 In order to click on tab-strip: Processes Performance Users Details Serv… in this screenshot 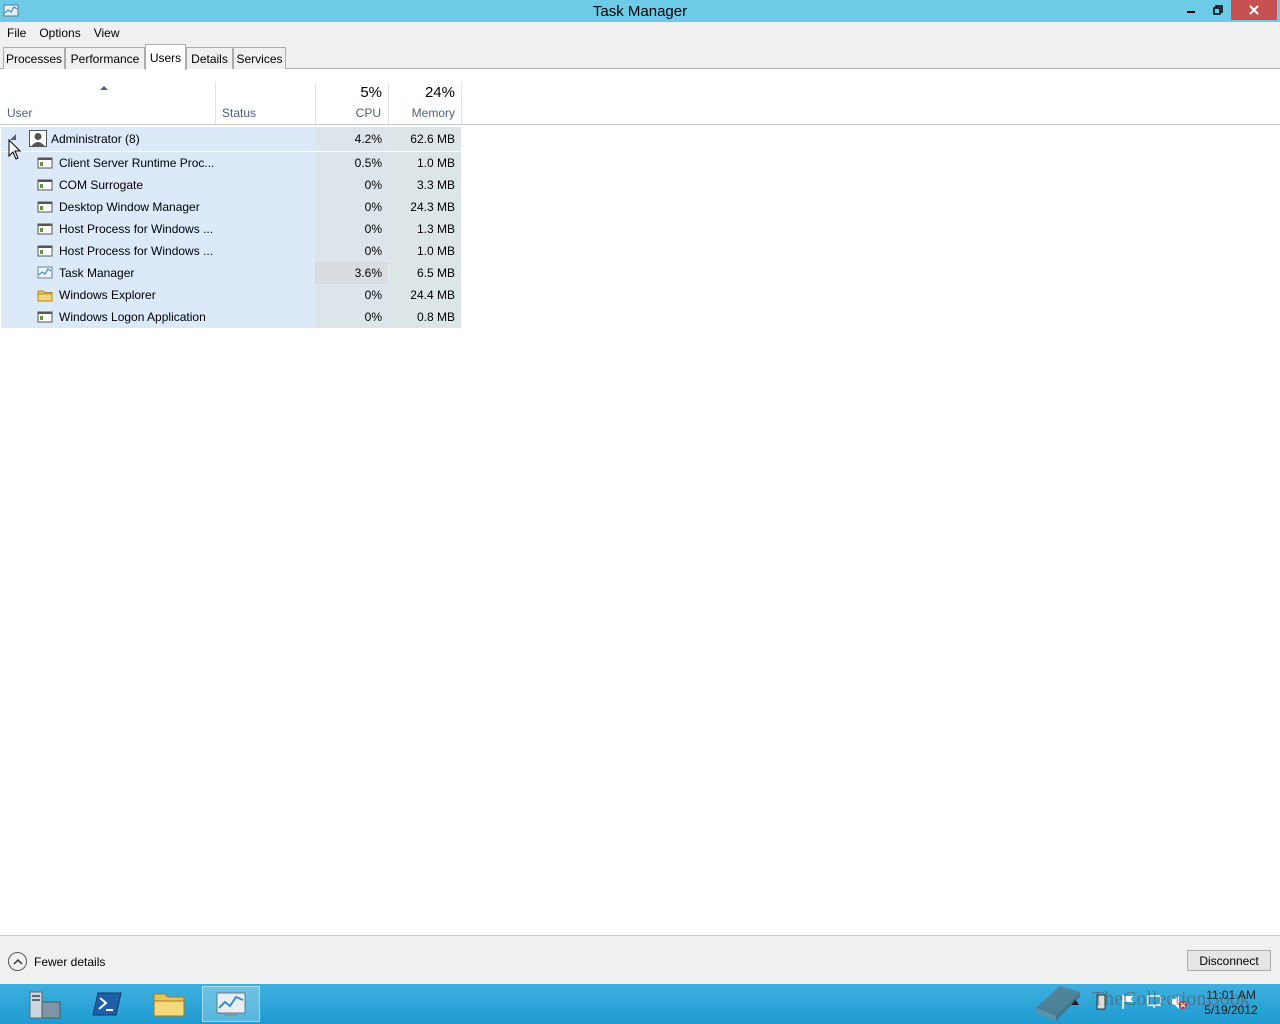, I will do `click(640, 57)`.